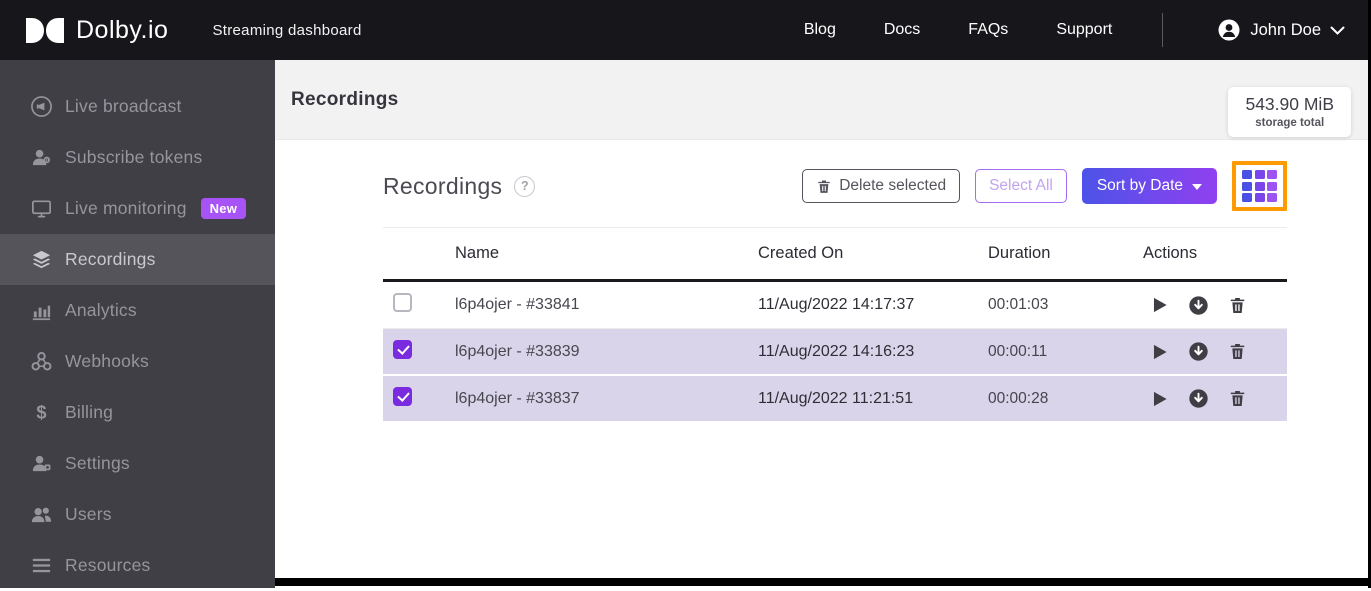 This screenshot has width=1371, height=591. I want to click on sidebar-item-billing: $ Billing, so click(137, 412).